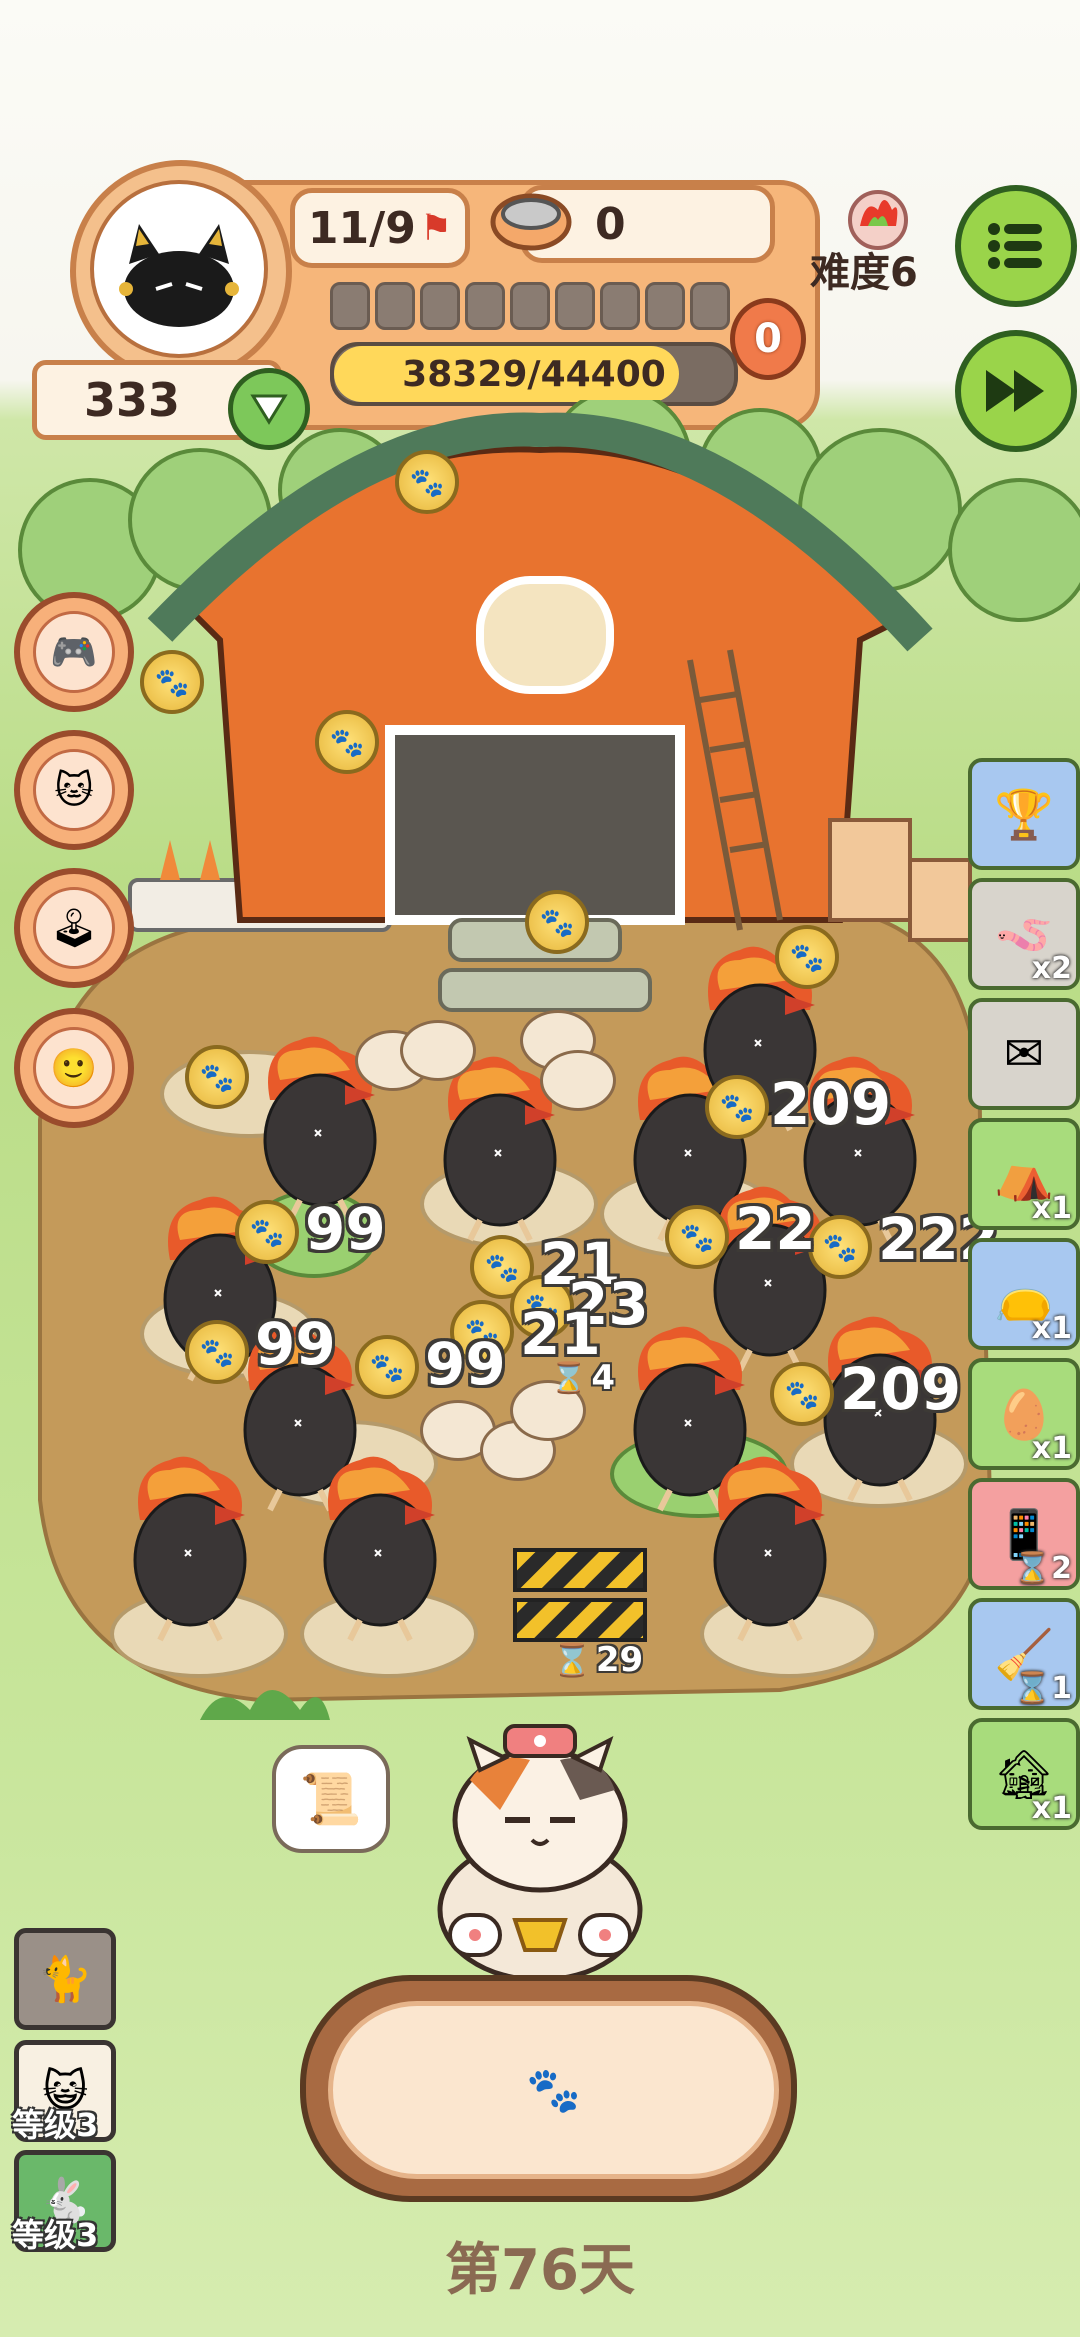 This screenshot has width=1080, height=2337. Describe the element at coordinates (1024, 1774) in the screenshot. I see `house-card: 🏚 x1` at that location.